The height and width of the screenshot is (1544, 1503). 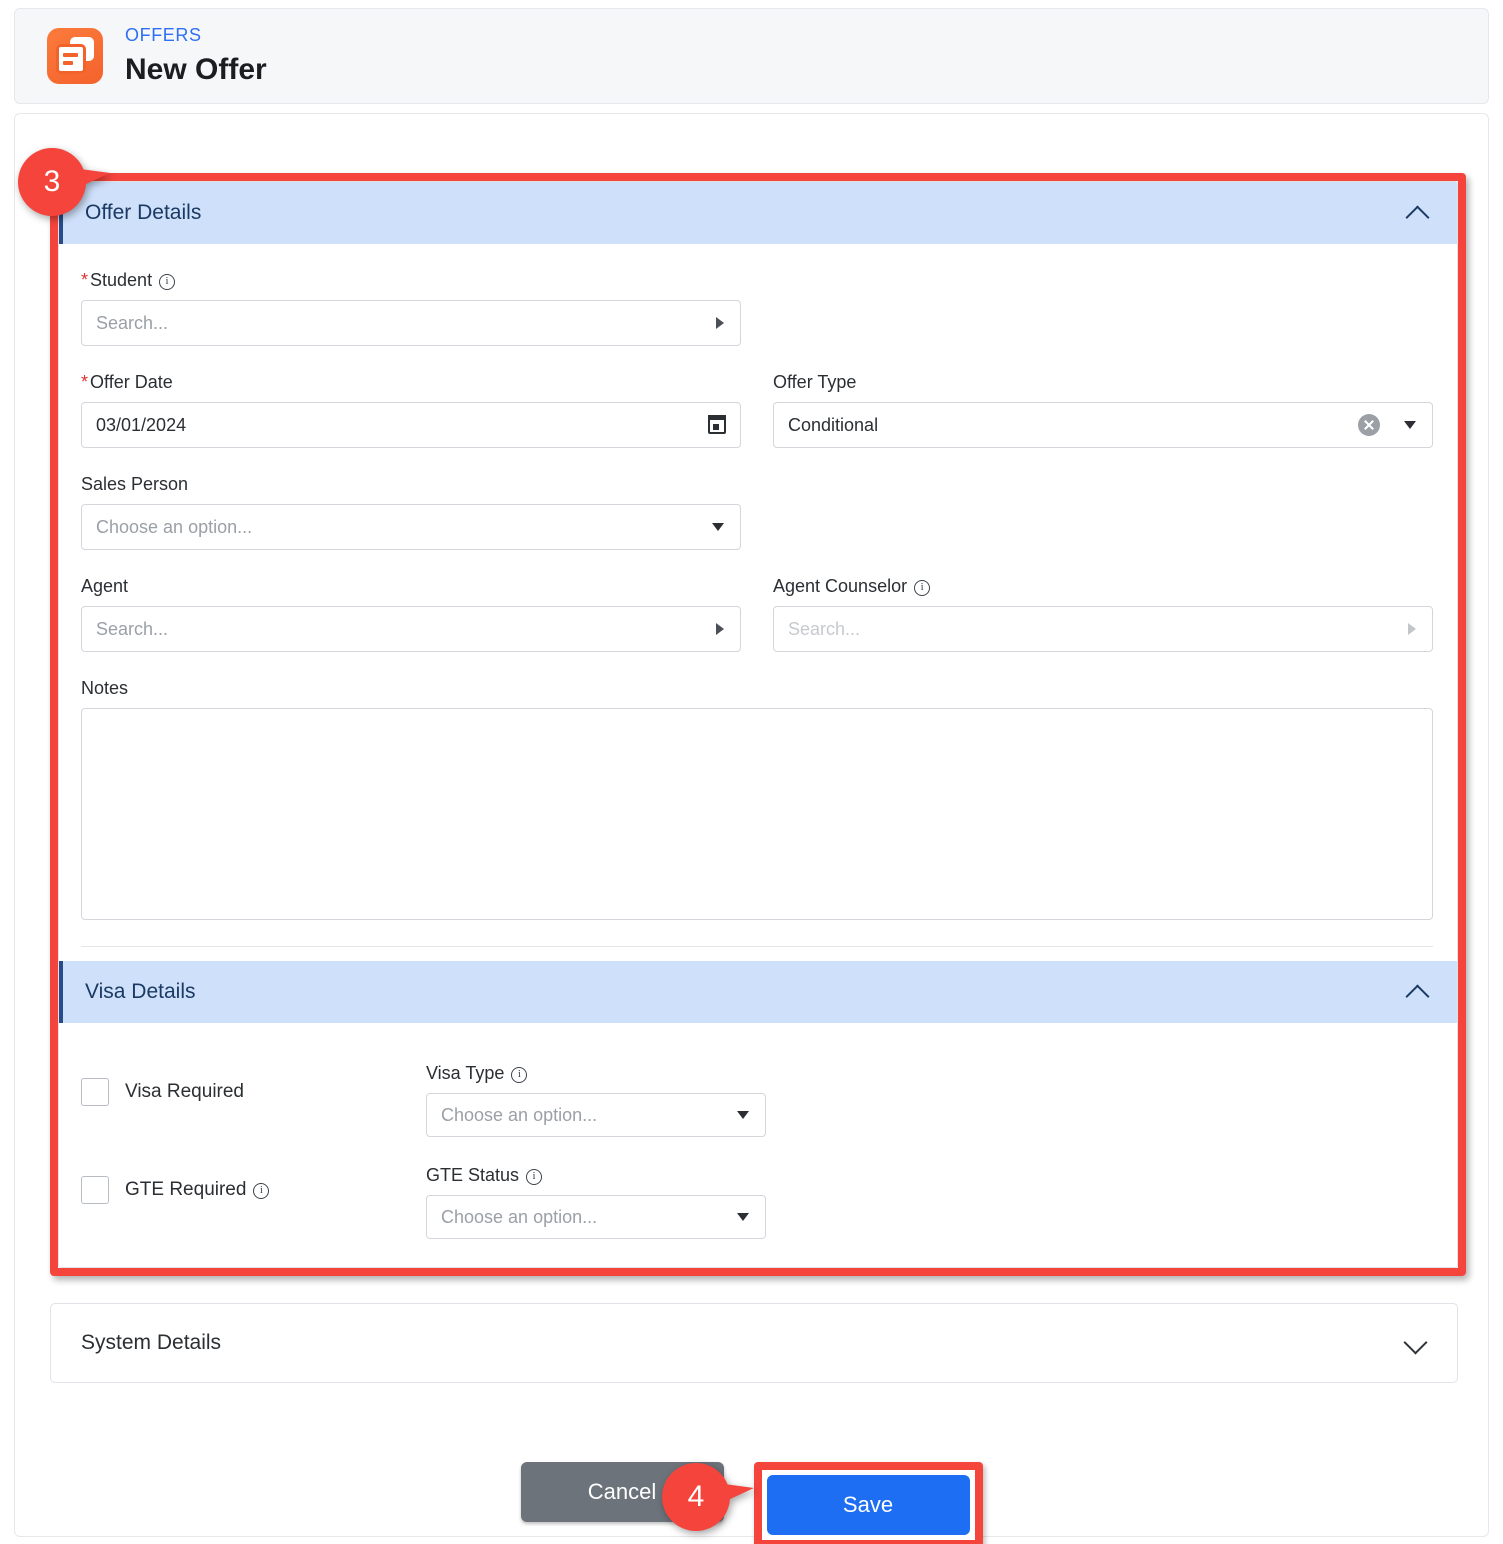 What do you see at coordinates (52, 181) in the screenshot?
I see `step-badge-3-number: 3` at bounding box center [52, 181].